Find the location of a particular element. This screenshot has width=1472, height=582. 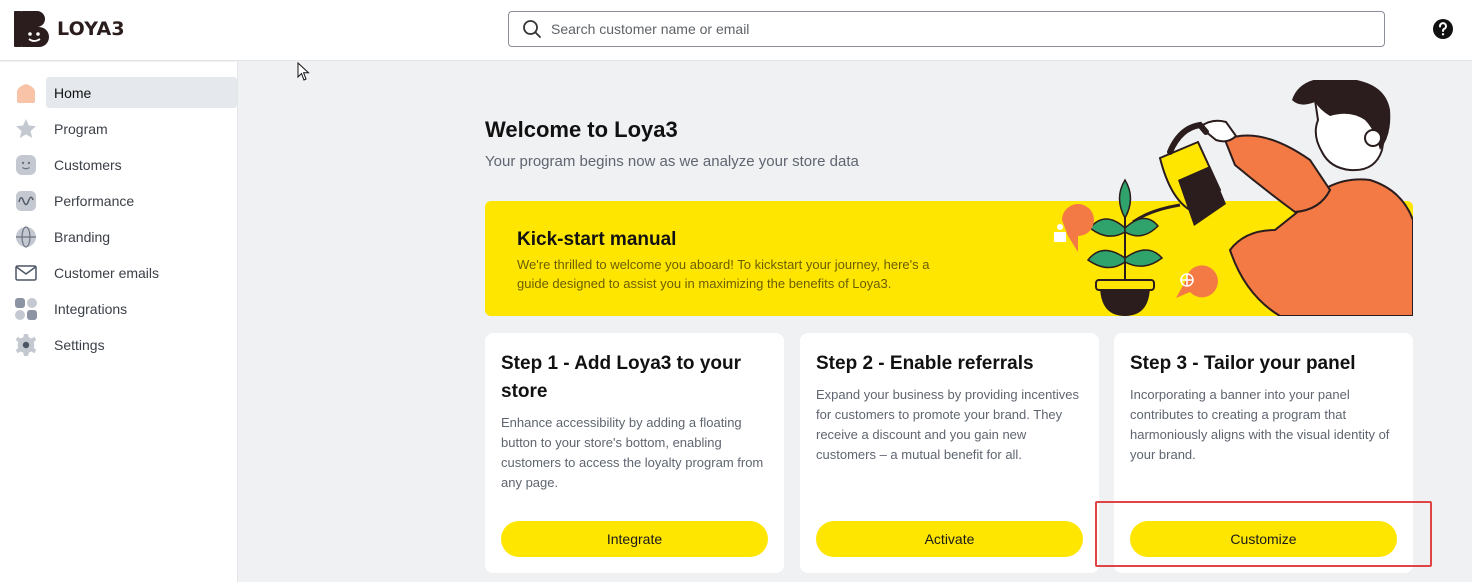

sidebar-item-label: Branding is located at coordinates (82, 237).